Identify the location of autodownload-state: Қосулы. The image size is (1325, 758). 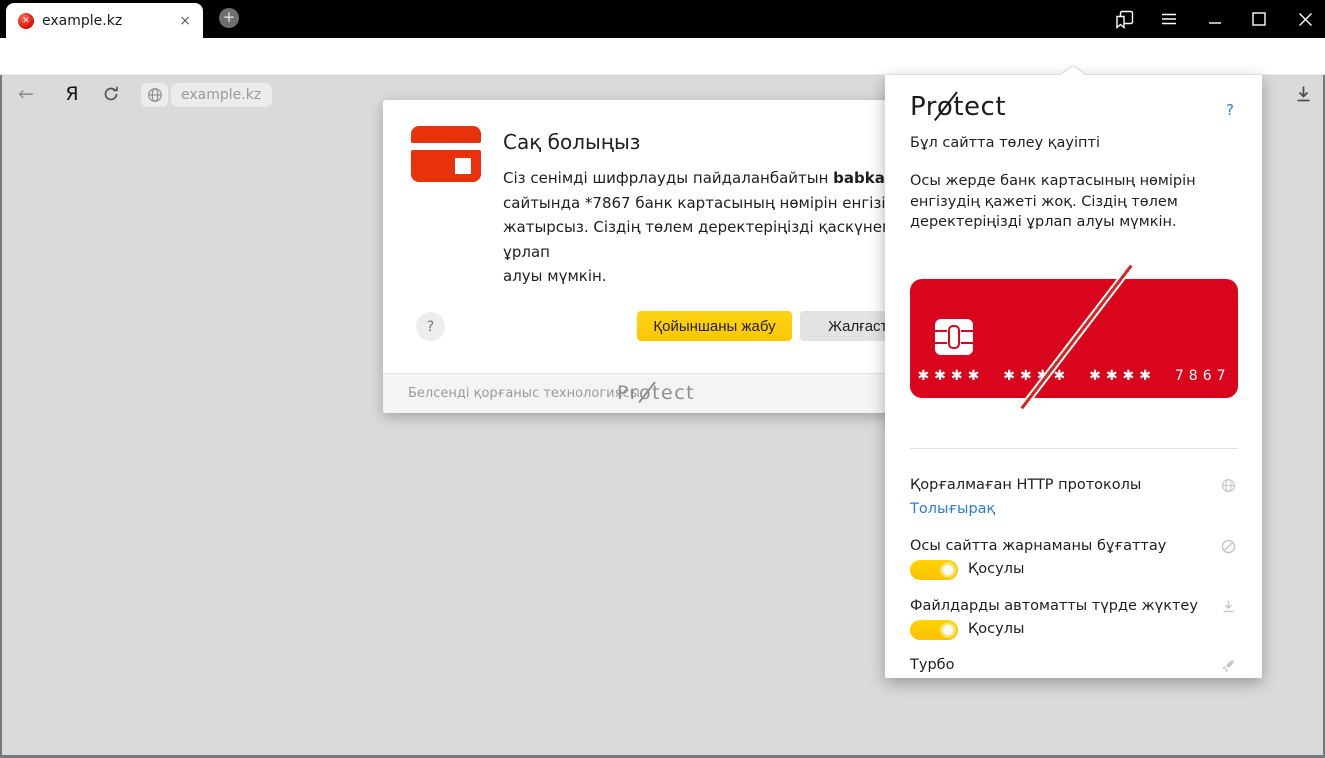
(996, 629).